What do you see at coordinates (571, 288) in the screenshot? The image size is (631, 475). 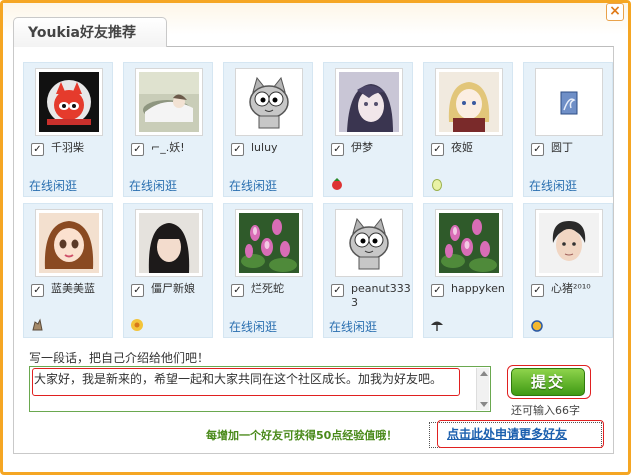 I see `friend-name: 心猪²⁰¹⁰` at bounding box center [571, 288].